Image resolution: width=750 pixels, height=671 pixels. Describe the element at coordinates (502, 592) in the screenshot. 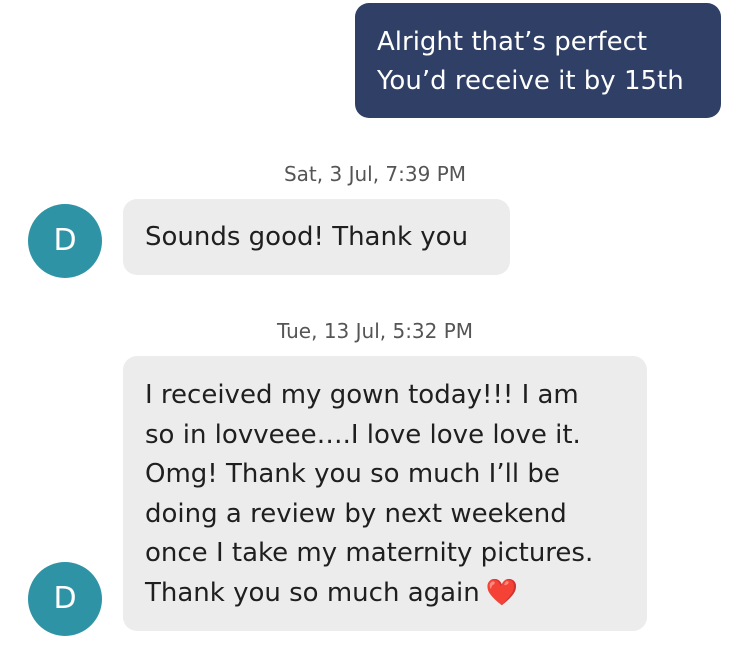

I see `heart-emoji-icon: ❤️` at that location.